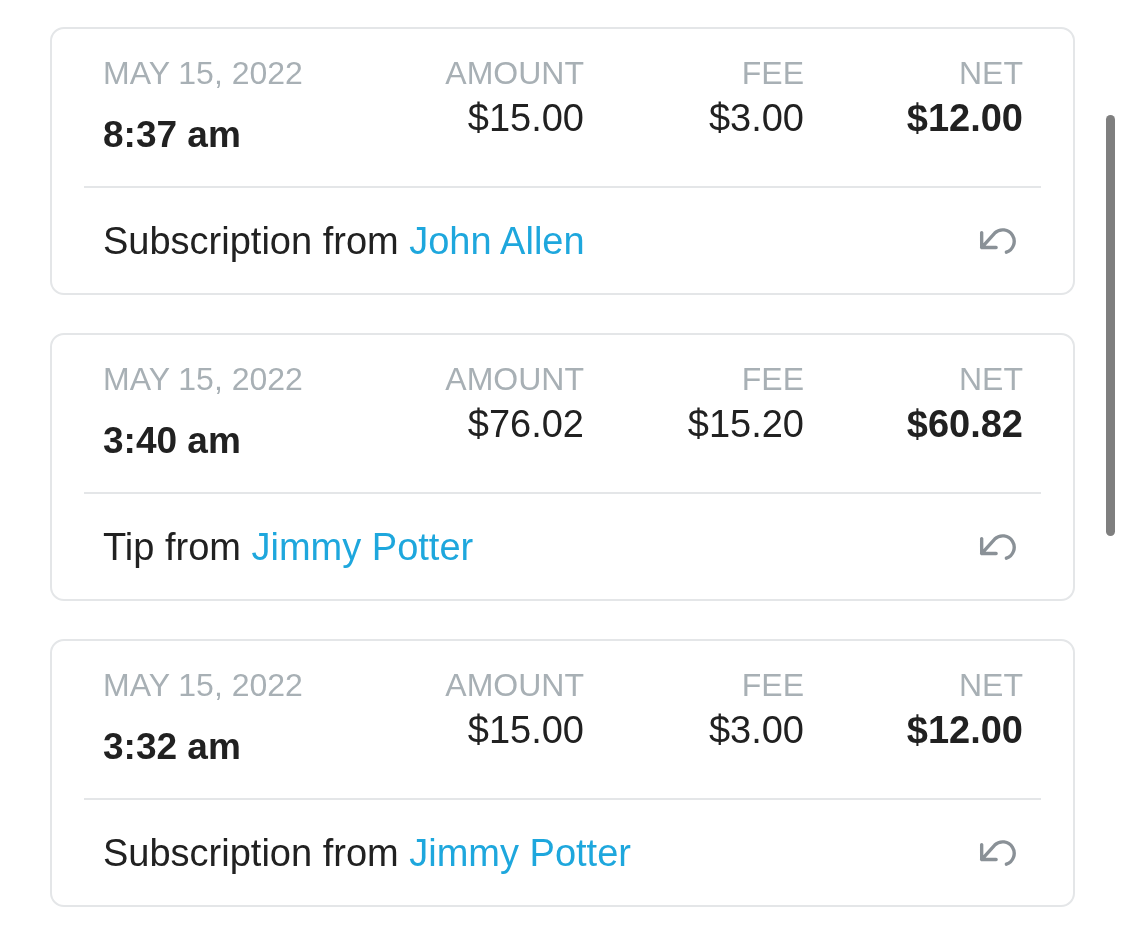 This screenshot has width=1125, height=936. What do you see at coordinates (172, 746) in the screenshot?
I see `transaction-time: 3:32 am` at bounding box center [172, 746].